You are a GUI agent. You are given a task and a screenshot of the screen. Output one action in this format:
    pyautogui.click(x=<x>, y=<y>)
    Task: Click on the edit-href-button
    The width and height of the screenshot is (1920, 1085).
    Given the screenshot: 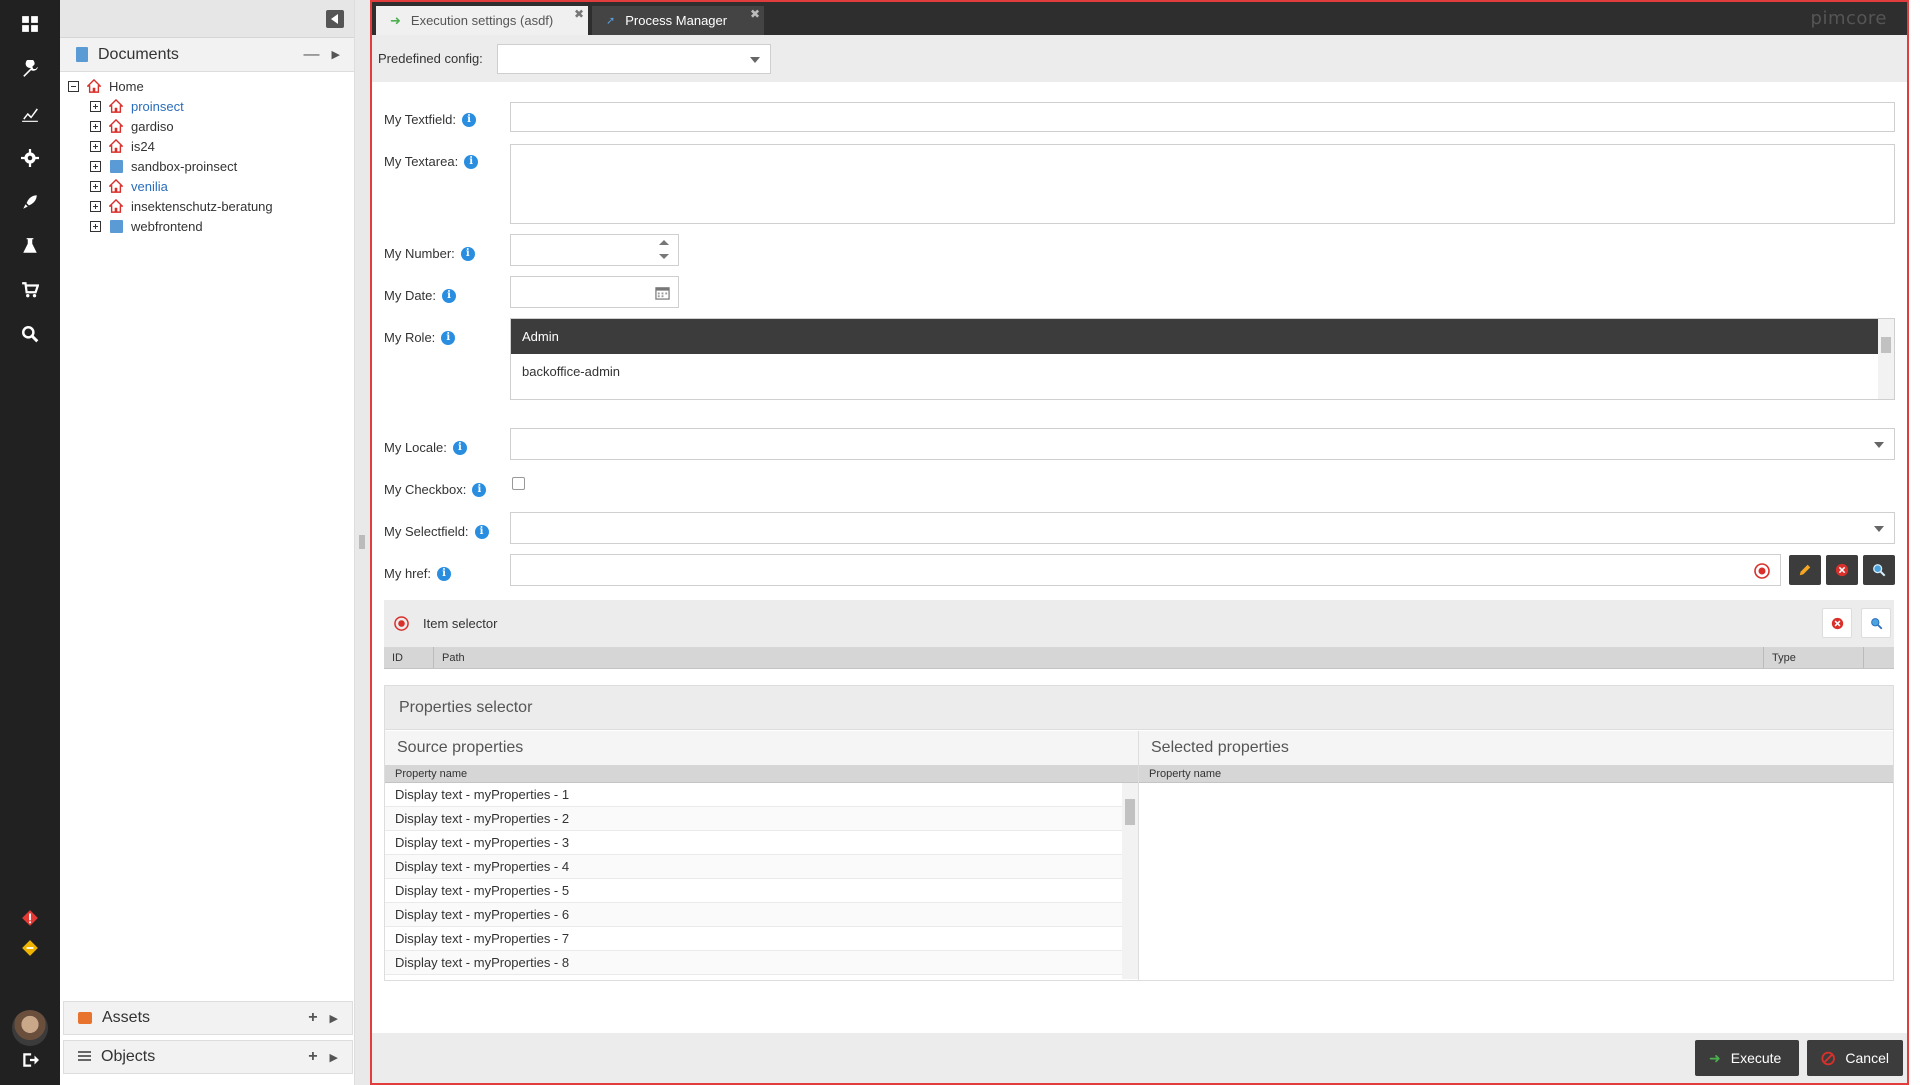 What is the action you would take?
    pyautogui.click(x=1805, y=570)
    